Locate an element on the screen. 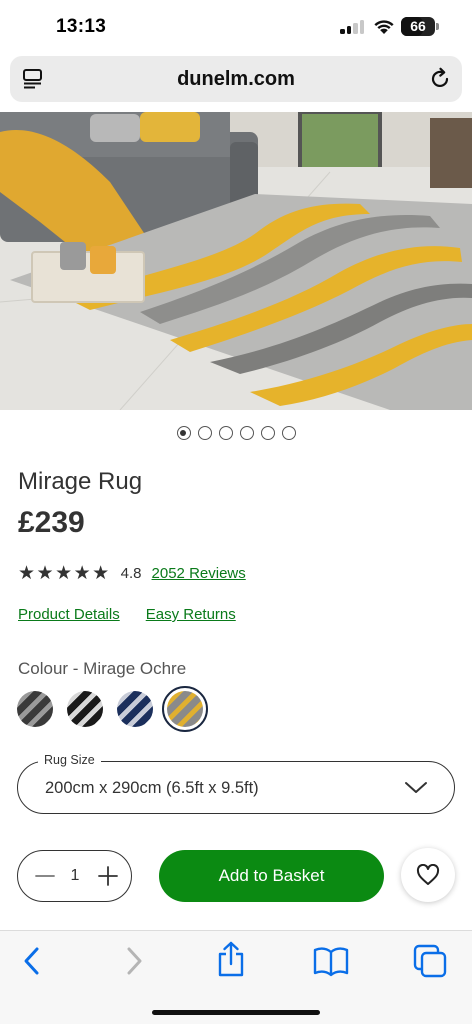 This screenshot has height=1024, width=472. battery-icon: 66 is located at coordinates (418, 26).